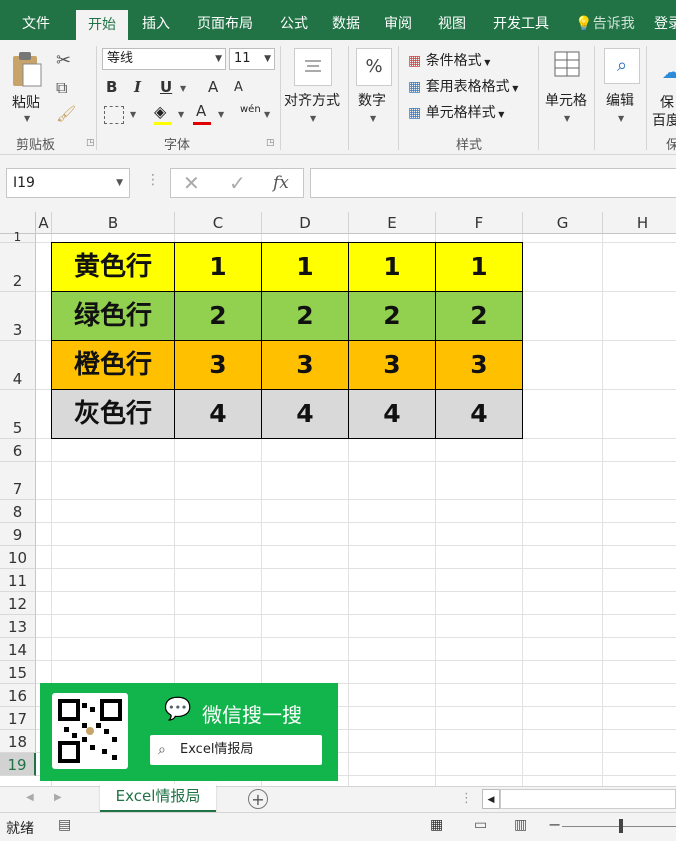 The image size is (676, 841). I want to click on paste-button, so click(28, 70).